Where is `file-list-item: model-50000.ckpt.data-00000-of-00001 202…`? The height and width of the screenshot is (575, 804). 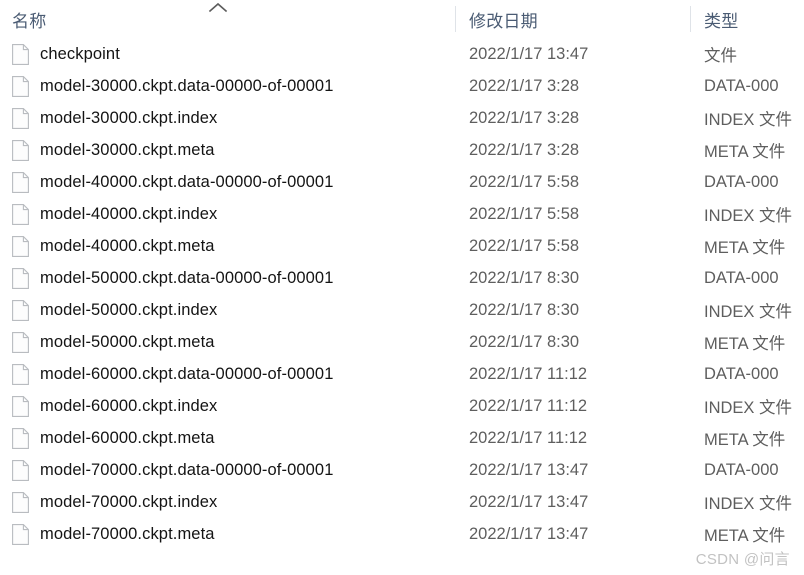
file-list-item: model-50000.ckpt.data-00000-of-00001 202… is located at coordinates (402, 278).